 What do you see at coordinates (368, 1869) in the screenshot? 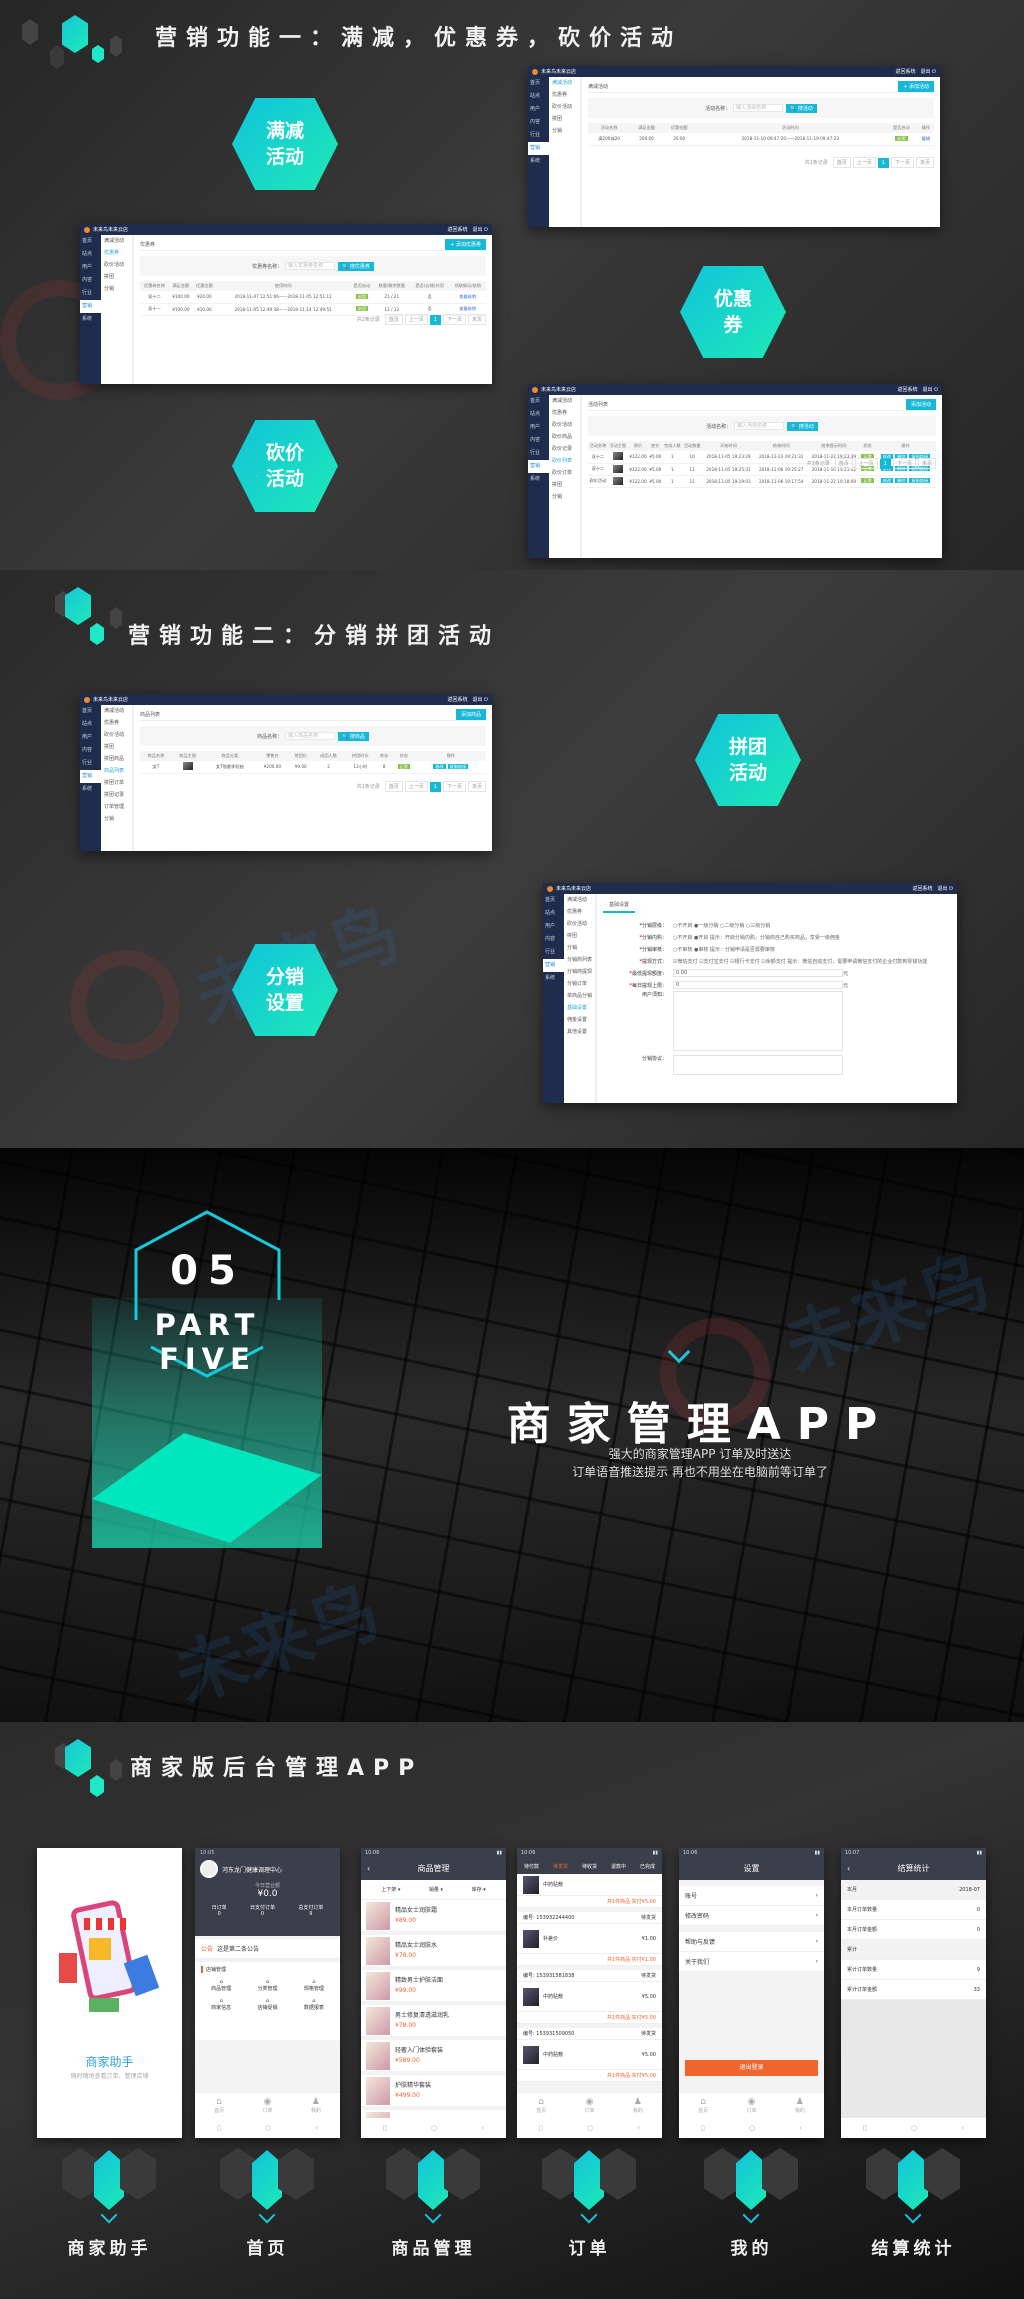
I see `back-icon: ‹` at bounding box center [368, 1869].